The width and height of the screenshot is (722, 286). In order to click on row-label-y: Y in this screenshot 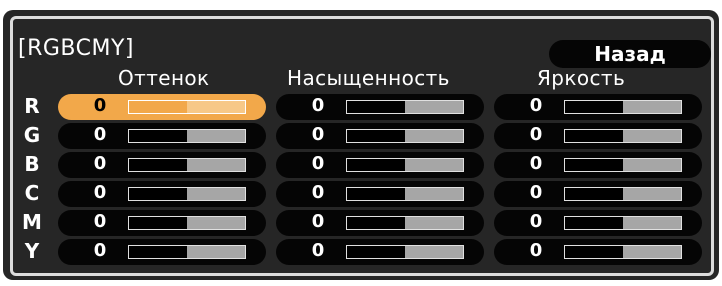, I will do `click(32, 251)`.